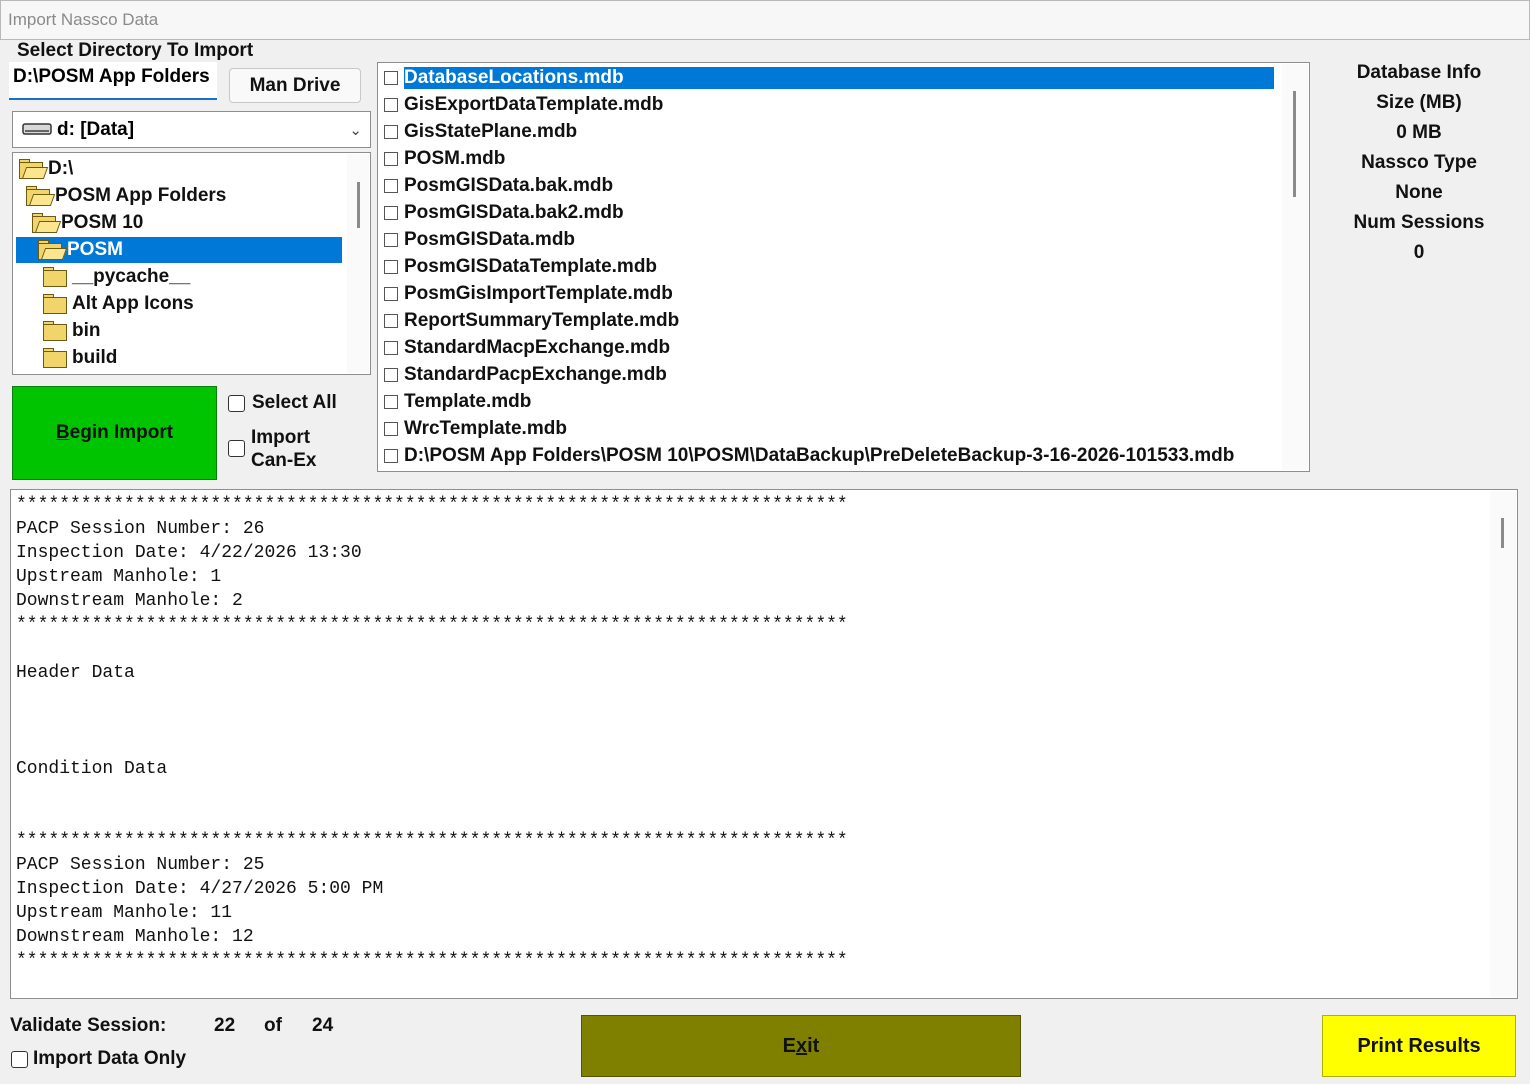  I want to click on file-list-item: StandardPacpExchange.mdb, so click(525, 374).